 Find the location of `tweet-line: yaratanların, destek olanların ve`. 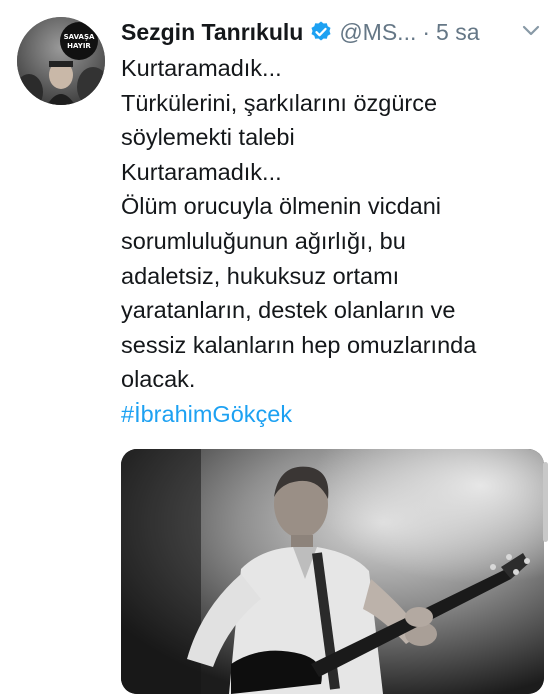

tweet-line: yaratanların, destek olanların ve is located at coordinates (288, 310).